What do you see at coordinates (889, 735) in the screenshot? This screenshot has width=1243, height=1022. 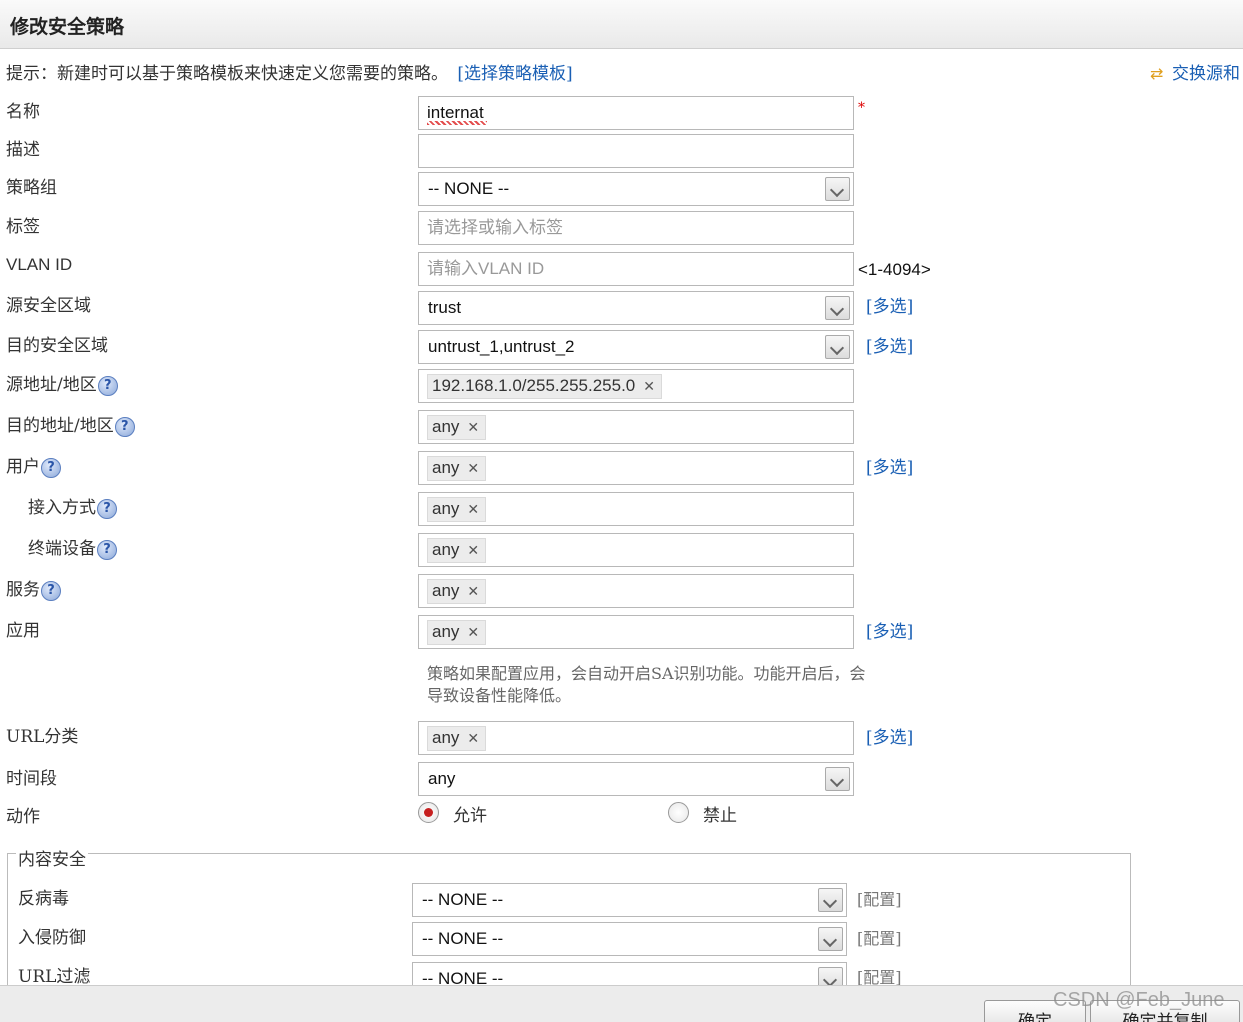 I see `url-category-multiselect-link: [多选]` at bounding box center [889, 735].